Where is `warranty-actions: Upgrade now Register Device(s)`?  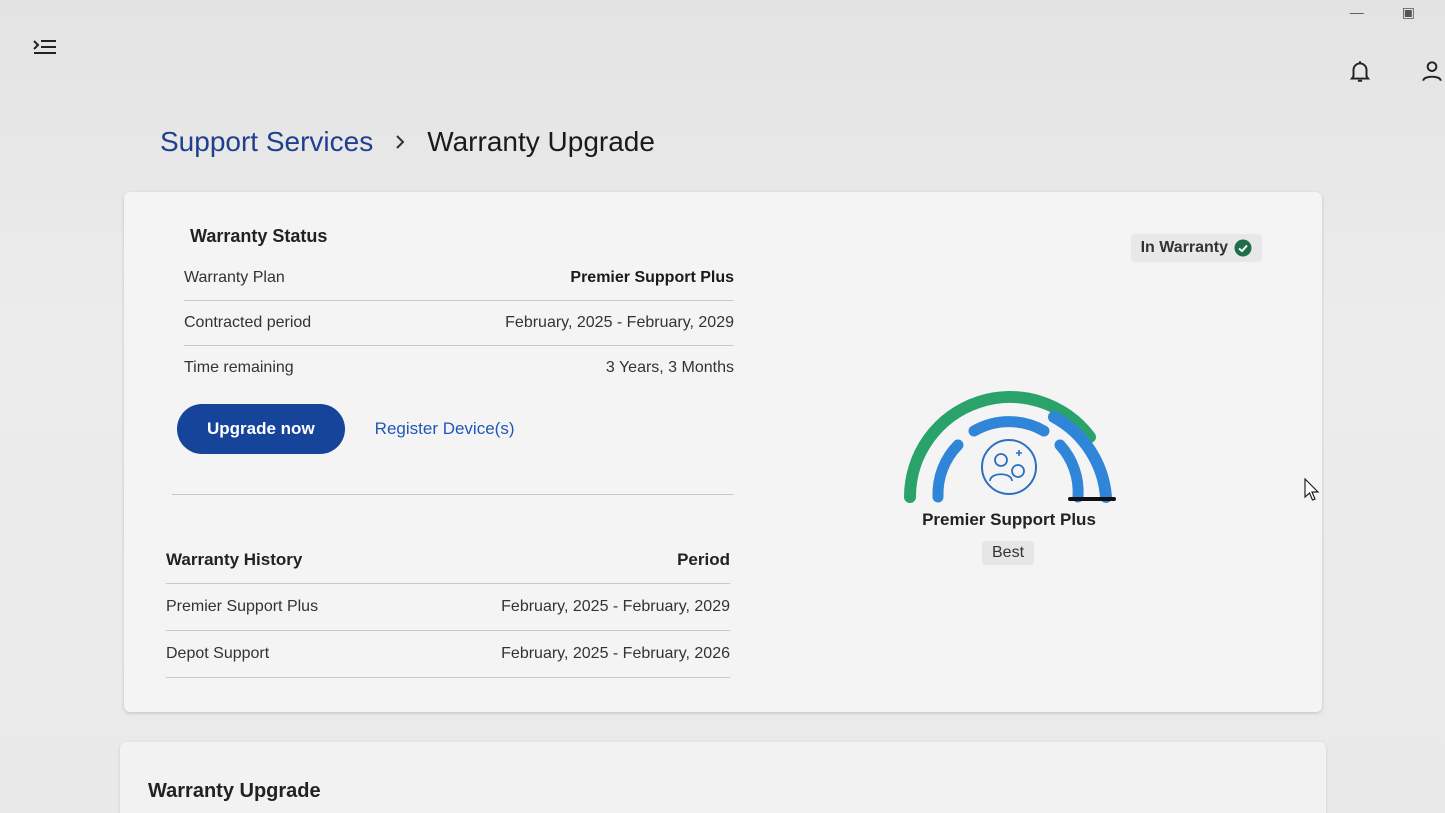 warranty-actions: Upgrade now Register Device(s) is located at coordinates (345, 429).